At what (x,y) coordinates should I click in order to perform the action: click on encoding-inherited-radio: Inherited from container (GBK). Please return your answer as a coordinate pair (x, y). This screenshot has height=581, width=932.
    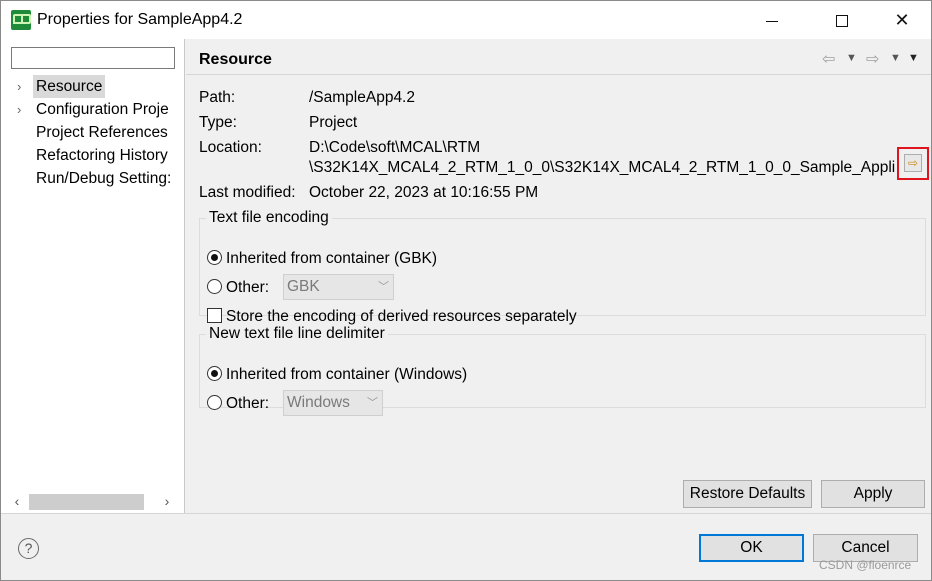
    Looking at the image, I should click on (322, 259).